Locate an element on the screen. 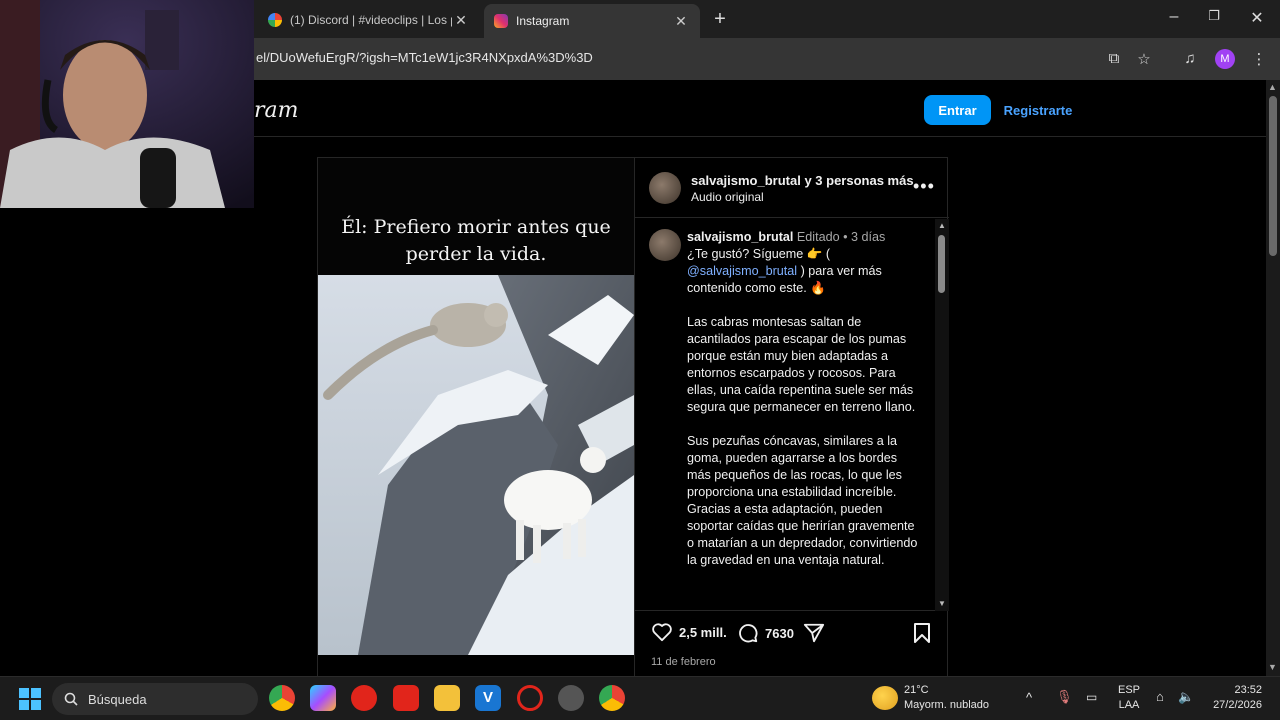 The width and height of the screenshot is (1280, 720). menu-kebab-icon: ⋮ is located at coordinates (1259, 60).